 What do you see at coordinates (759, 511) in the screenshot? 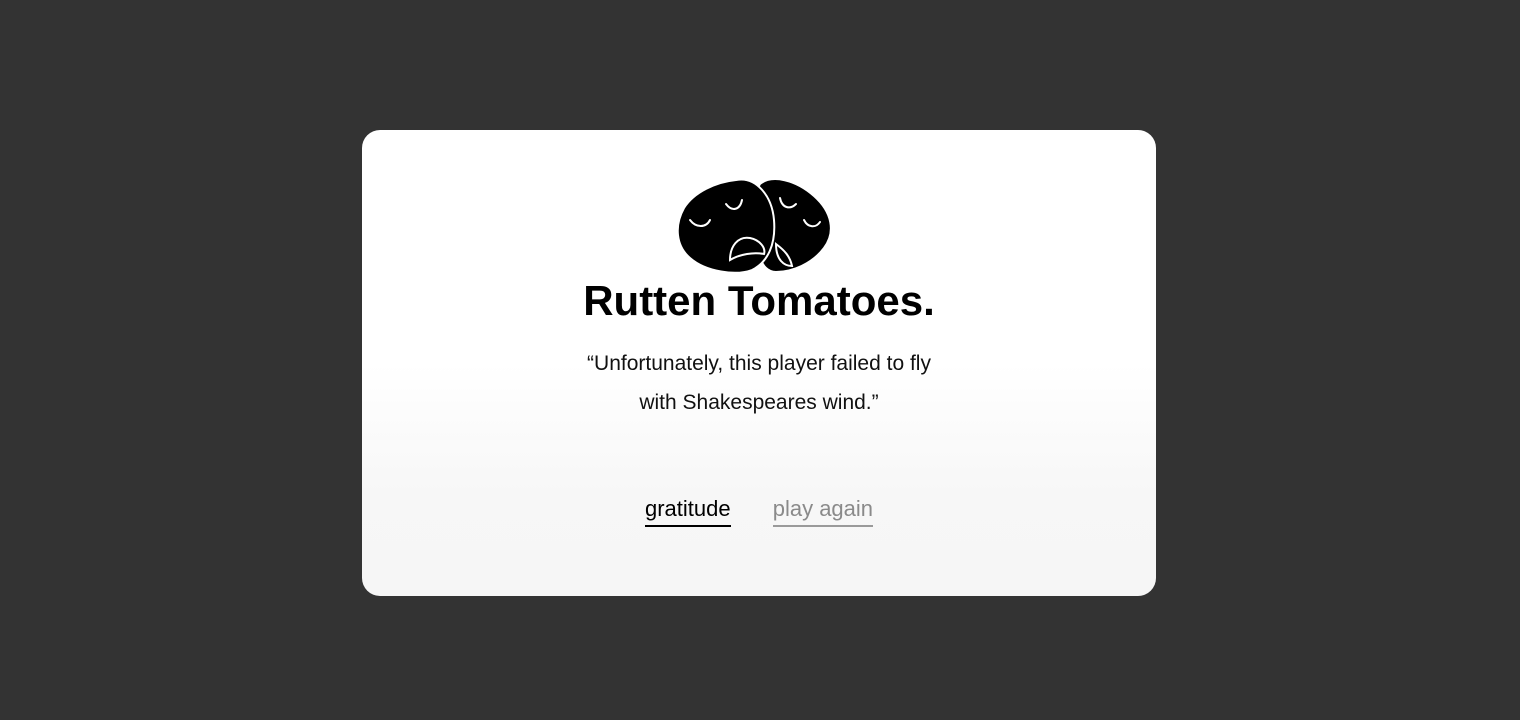
I see `dialog-actions: gratitude play again` at bounding box center [759, 511].